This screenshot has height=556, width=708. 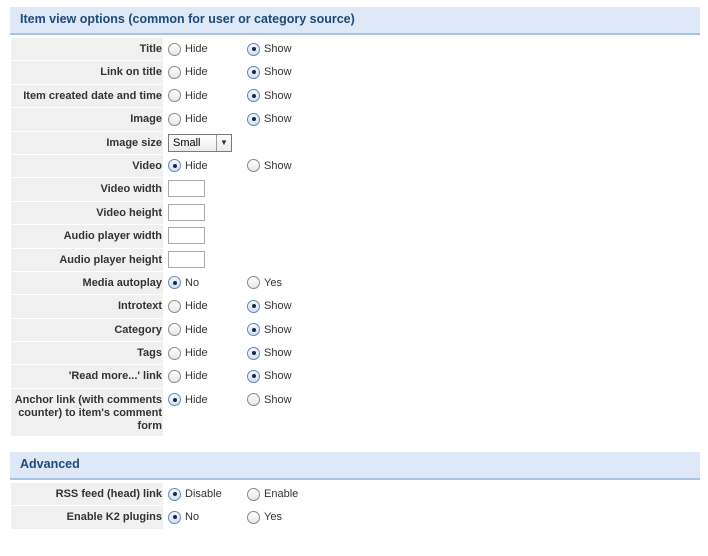 I want to click on setting-label: Introtext, so click(x=140, y=306).